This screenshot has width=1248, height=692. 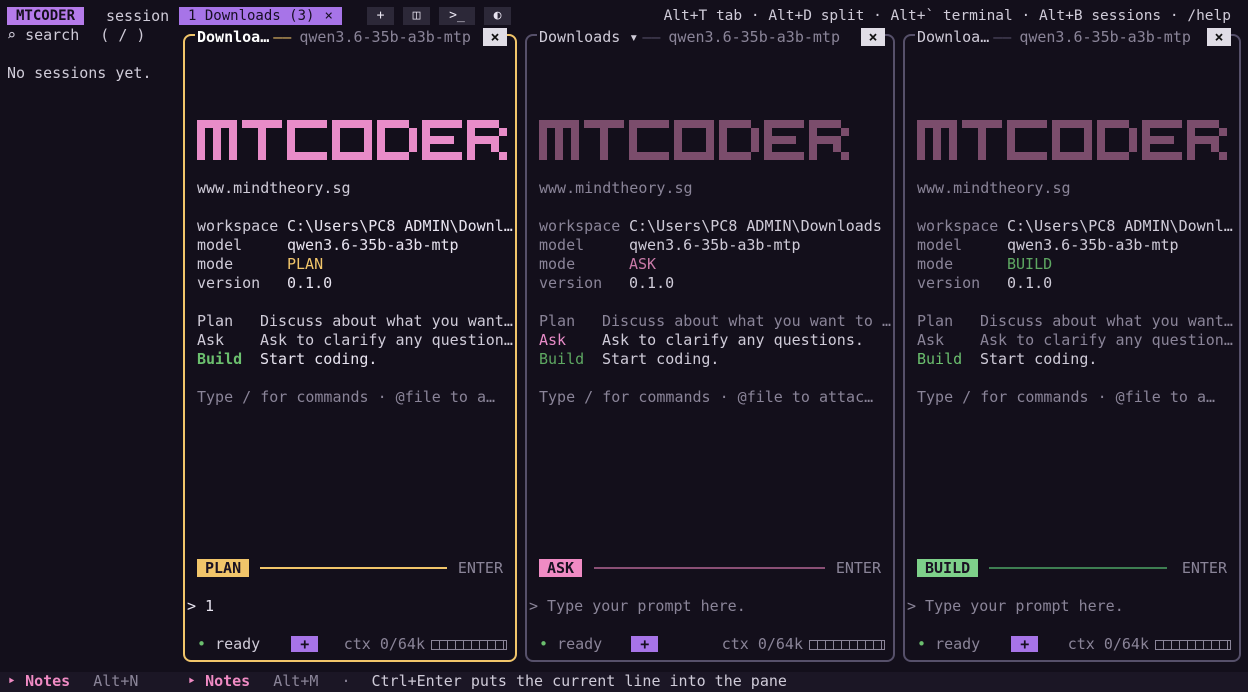 What do you see at coordinates (948, 568) in the screenshot?
I see `mode-badge: BUILD` at bounding box center [948, 568].